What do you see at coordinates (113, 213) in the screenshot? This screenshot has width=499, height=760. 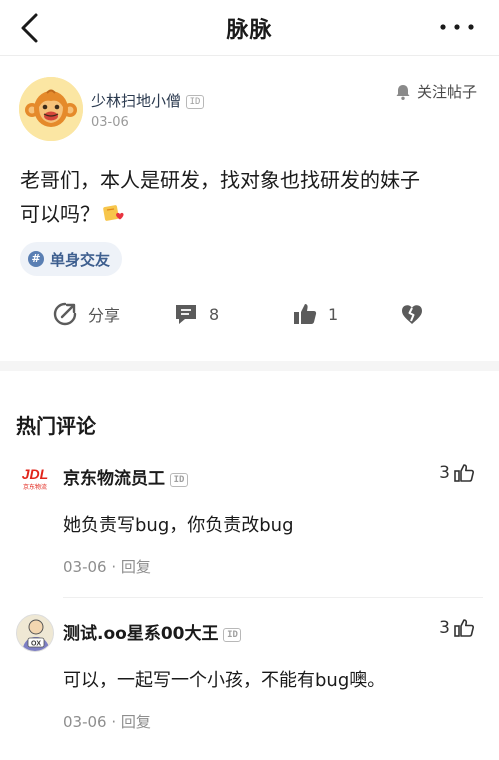 I see `heart-gift-emoji-icon` at bounding box center [113, 213].